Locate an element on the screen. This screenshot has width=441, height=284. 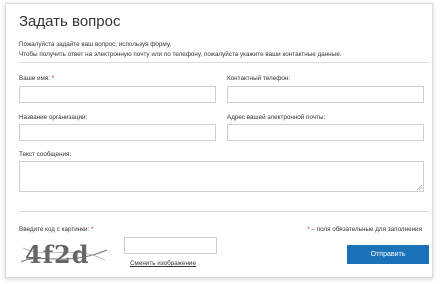
captcha-image: 4f2d is located at coordinates (64, 254).